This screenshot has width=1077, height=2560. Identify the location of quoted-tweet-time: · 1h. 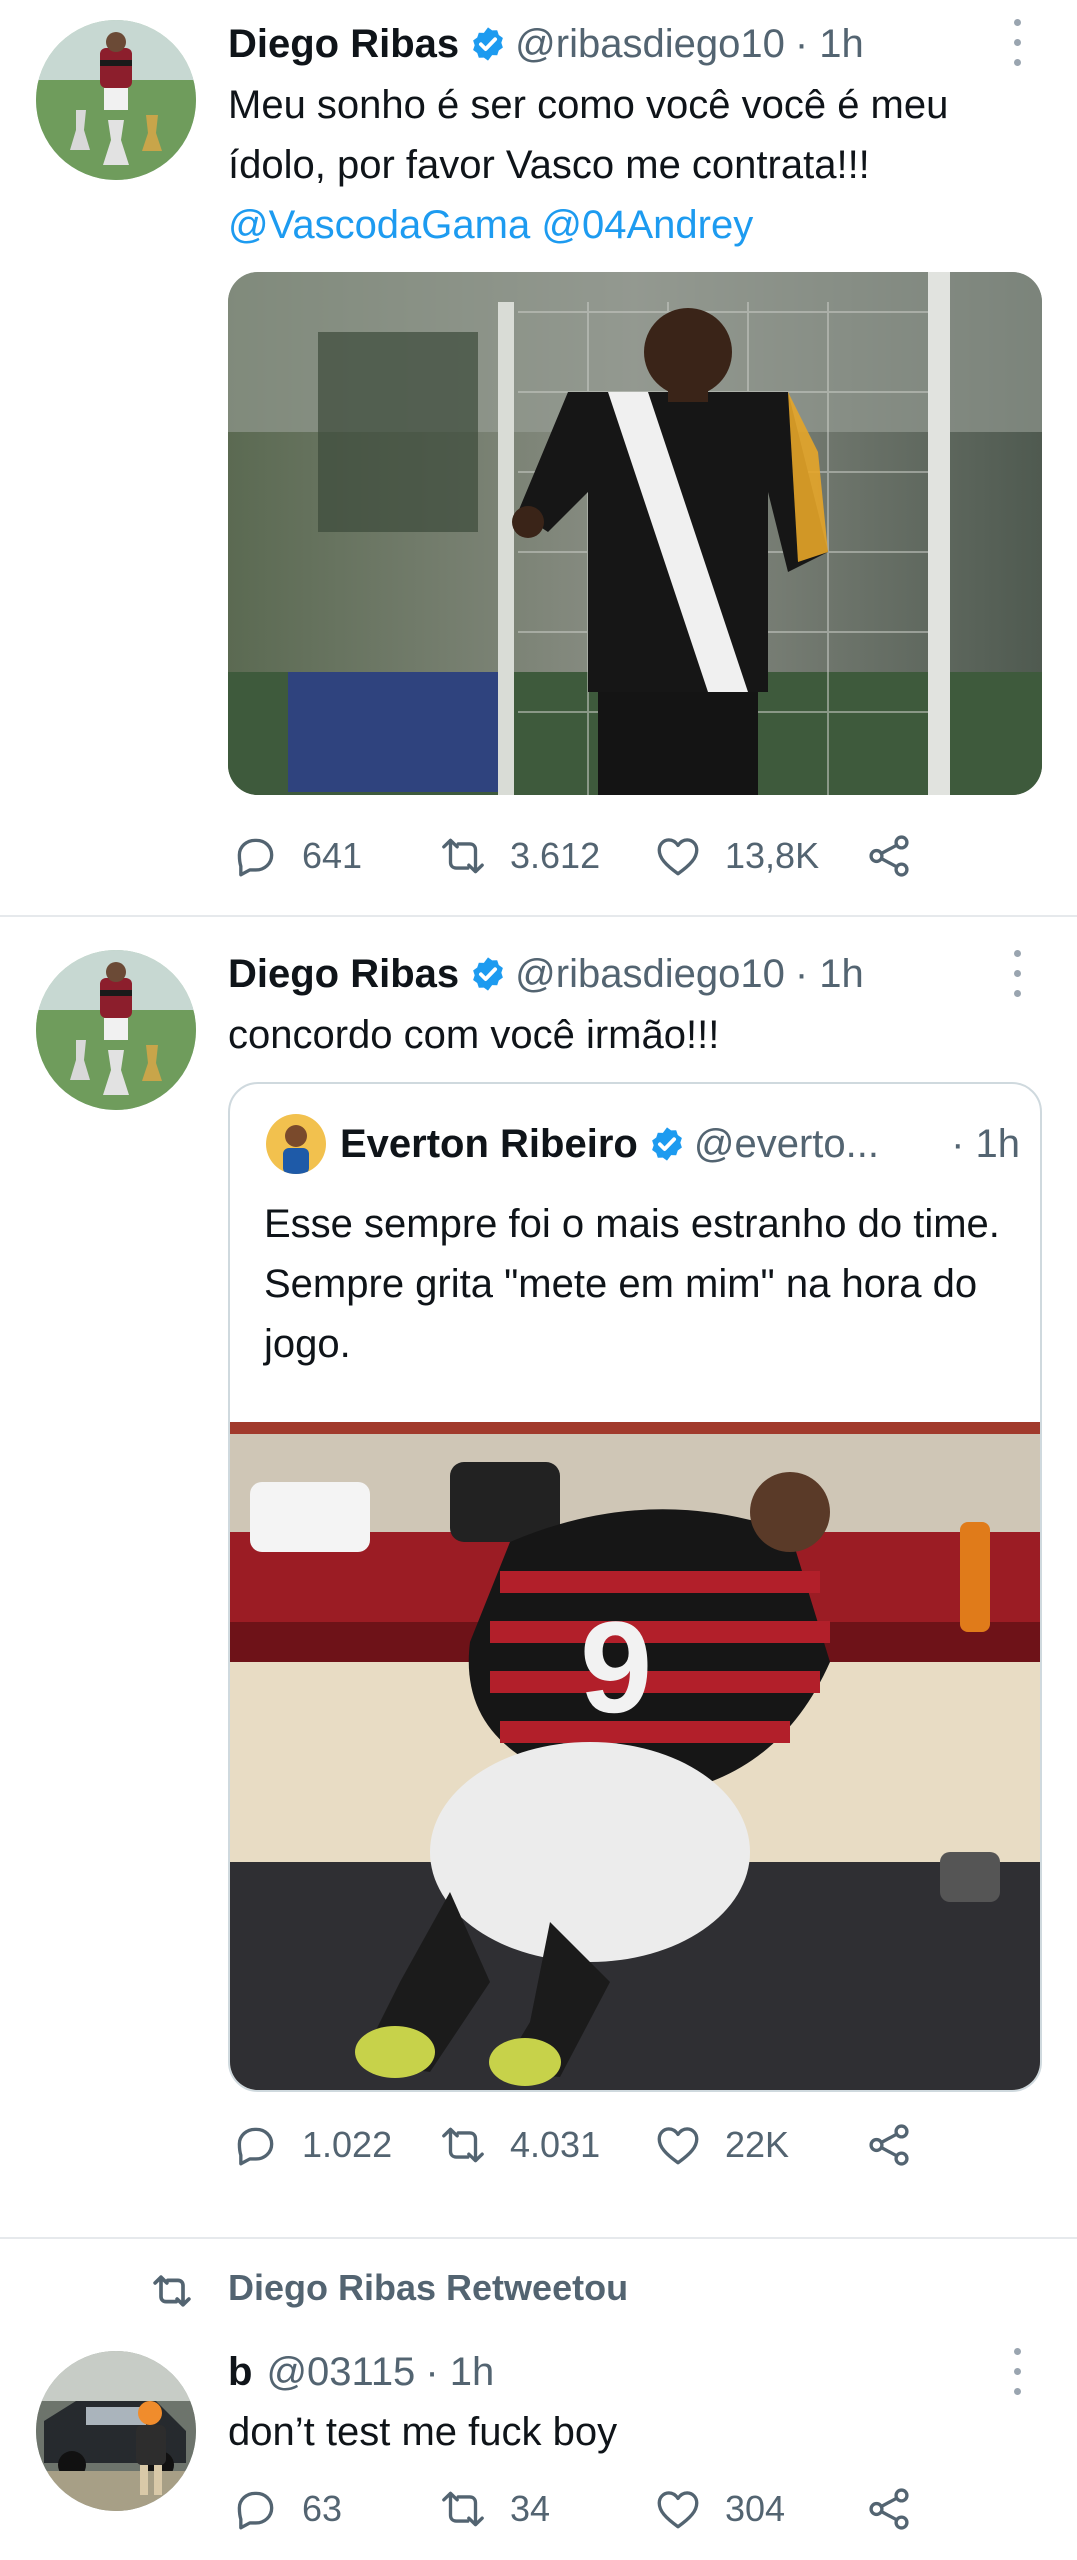
(985, 1143).